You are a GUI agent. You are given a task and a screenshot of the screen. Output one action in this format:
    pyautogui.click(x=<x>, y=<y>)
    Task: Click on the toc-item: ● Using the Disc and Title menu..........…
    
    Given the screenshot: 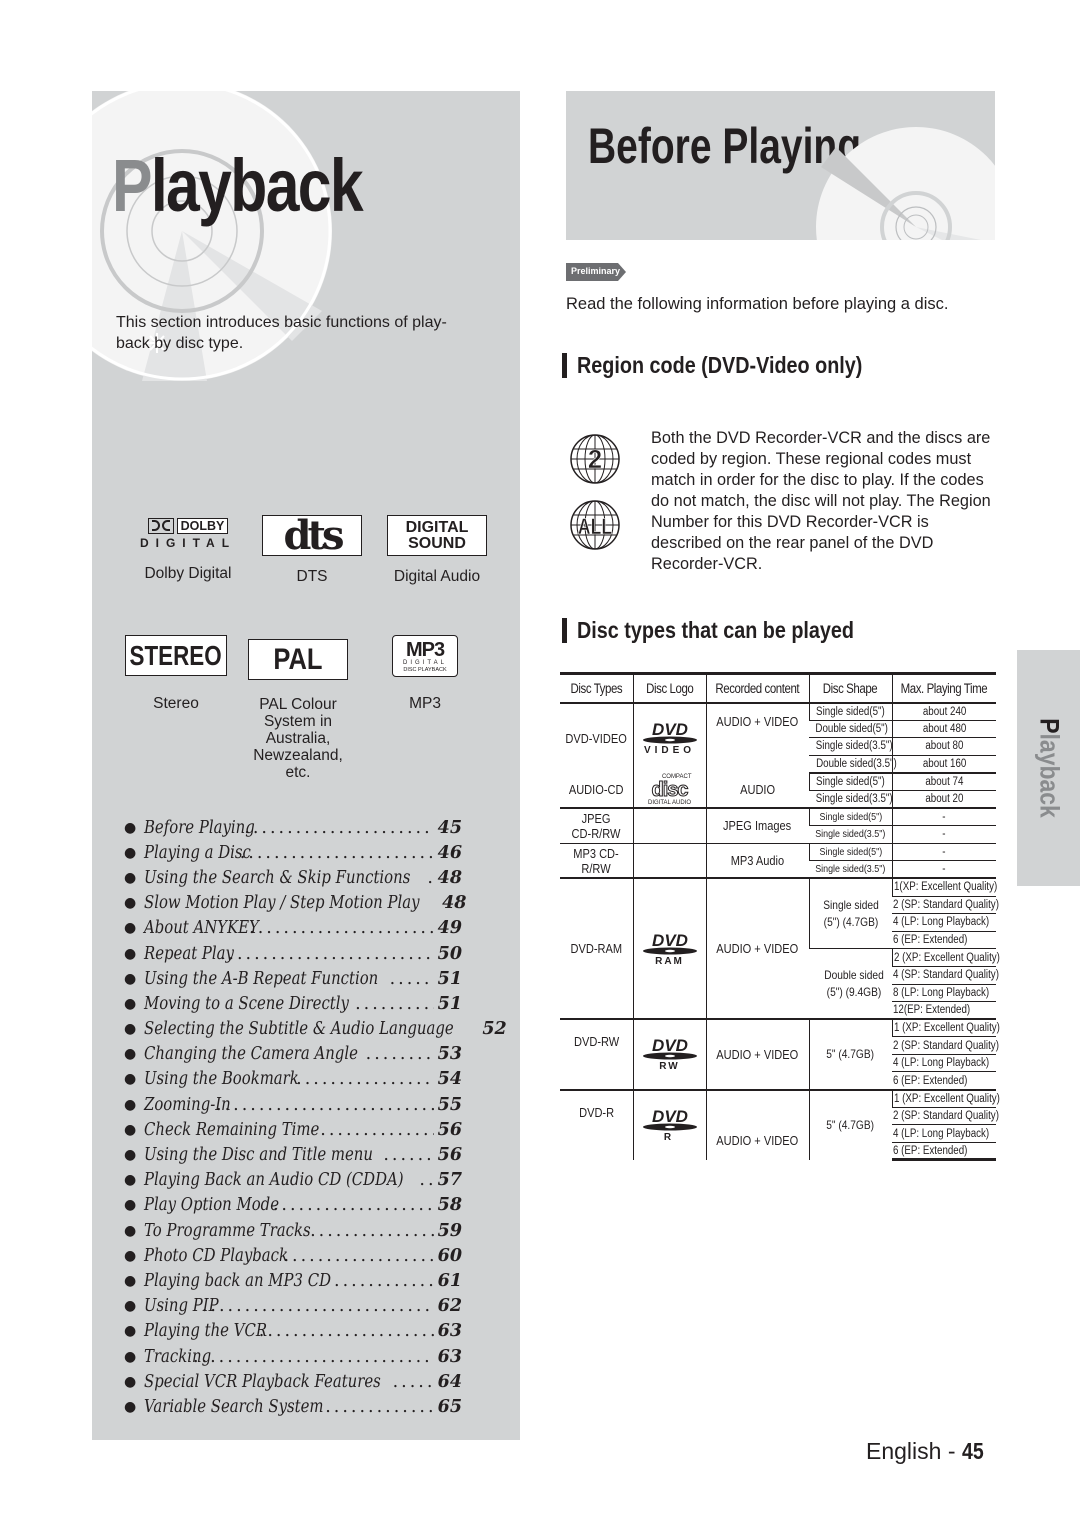 What is the action you would take?
    pyautogui.click(x=292, y=1154)
    